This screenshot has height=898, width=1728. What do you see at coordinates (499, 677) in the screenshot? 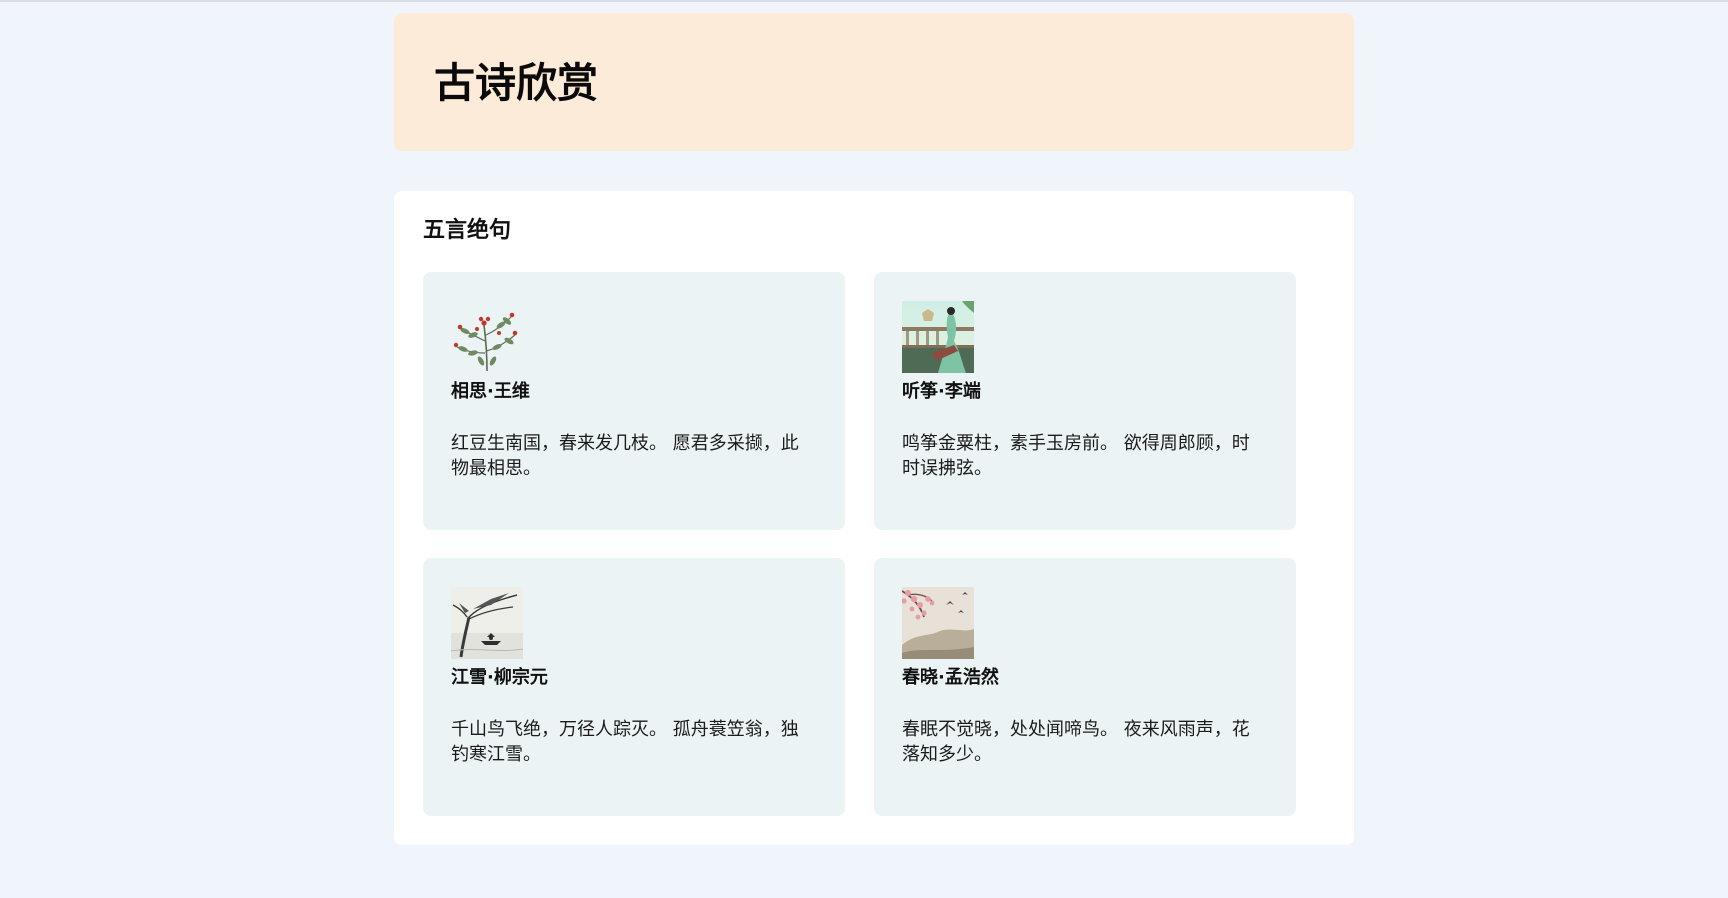
I see `poem-title: 江雪·柳宗元` at bounding box center [499, 677].